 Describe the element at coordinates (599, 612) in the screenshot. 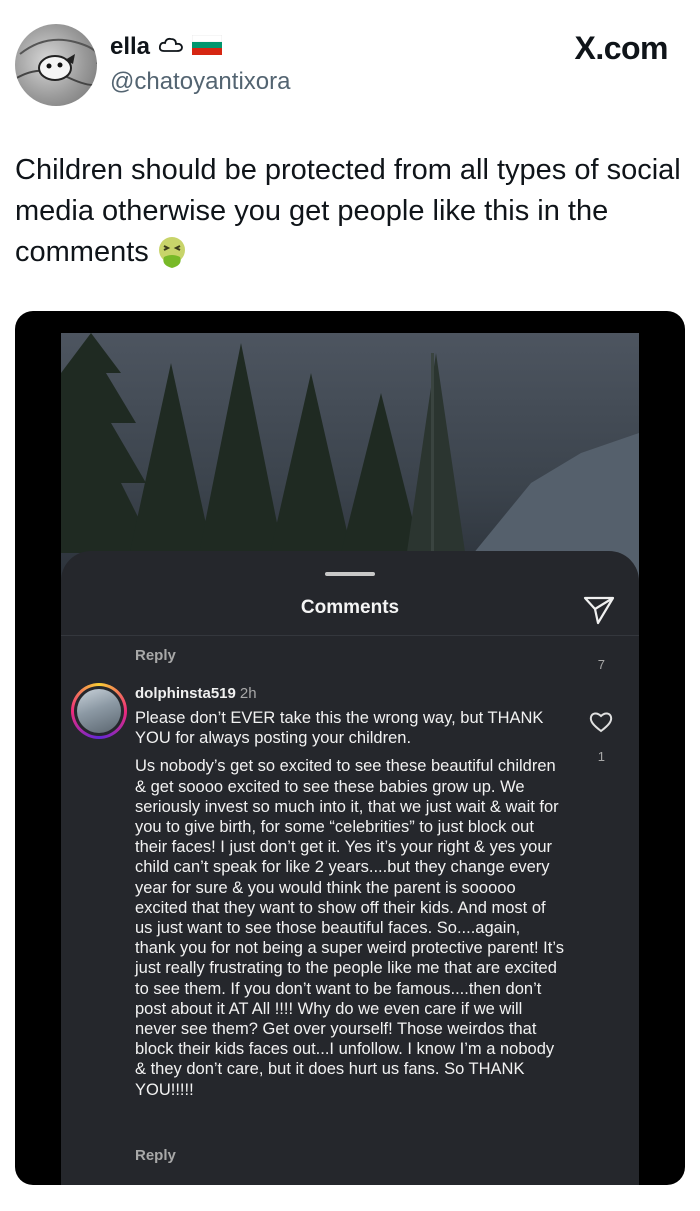

I see `send-icon` at that location.